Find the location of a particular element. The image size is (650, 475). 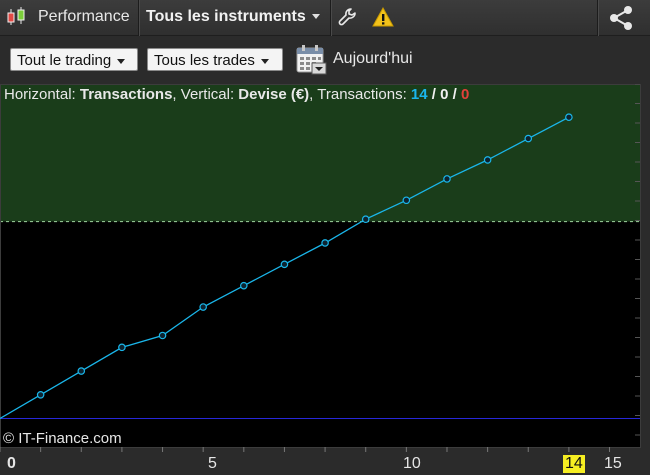

transactions-label: Transactions: is located at coordinates (362, 94).